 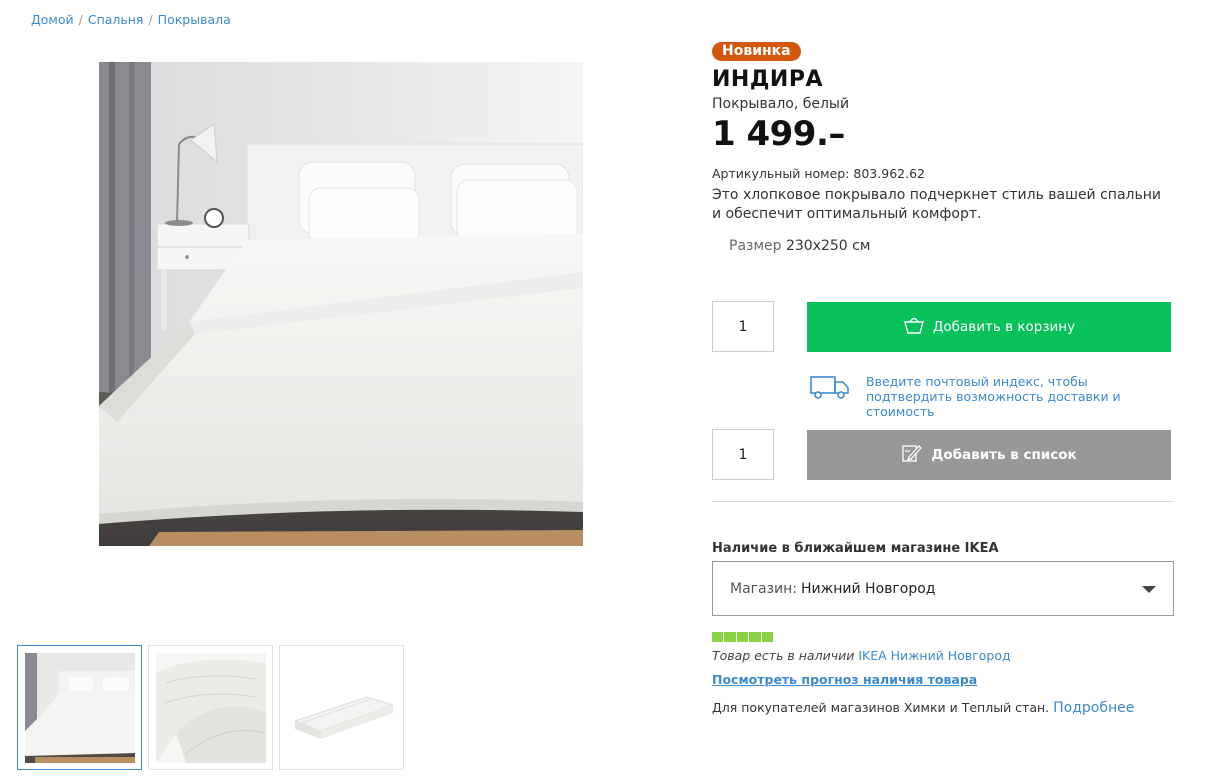 I want to click on article-label: Артикульный номер:, so click(x=781, y=173).